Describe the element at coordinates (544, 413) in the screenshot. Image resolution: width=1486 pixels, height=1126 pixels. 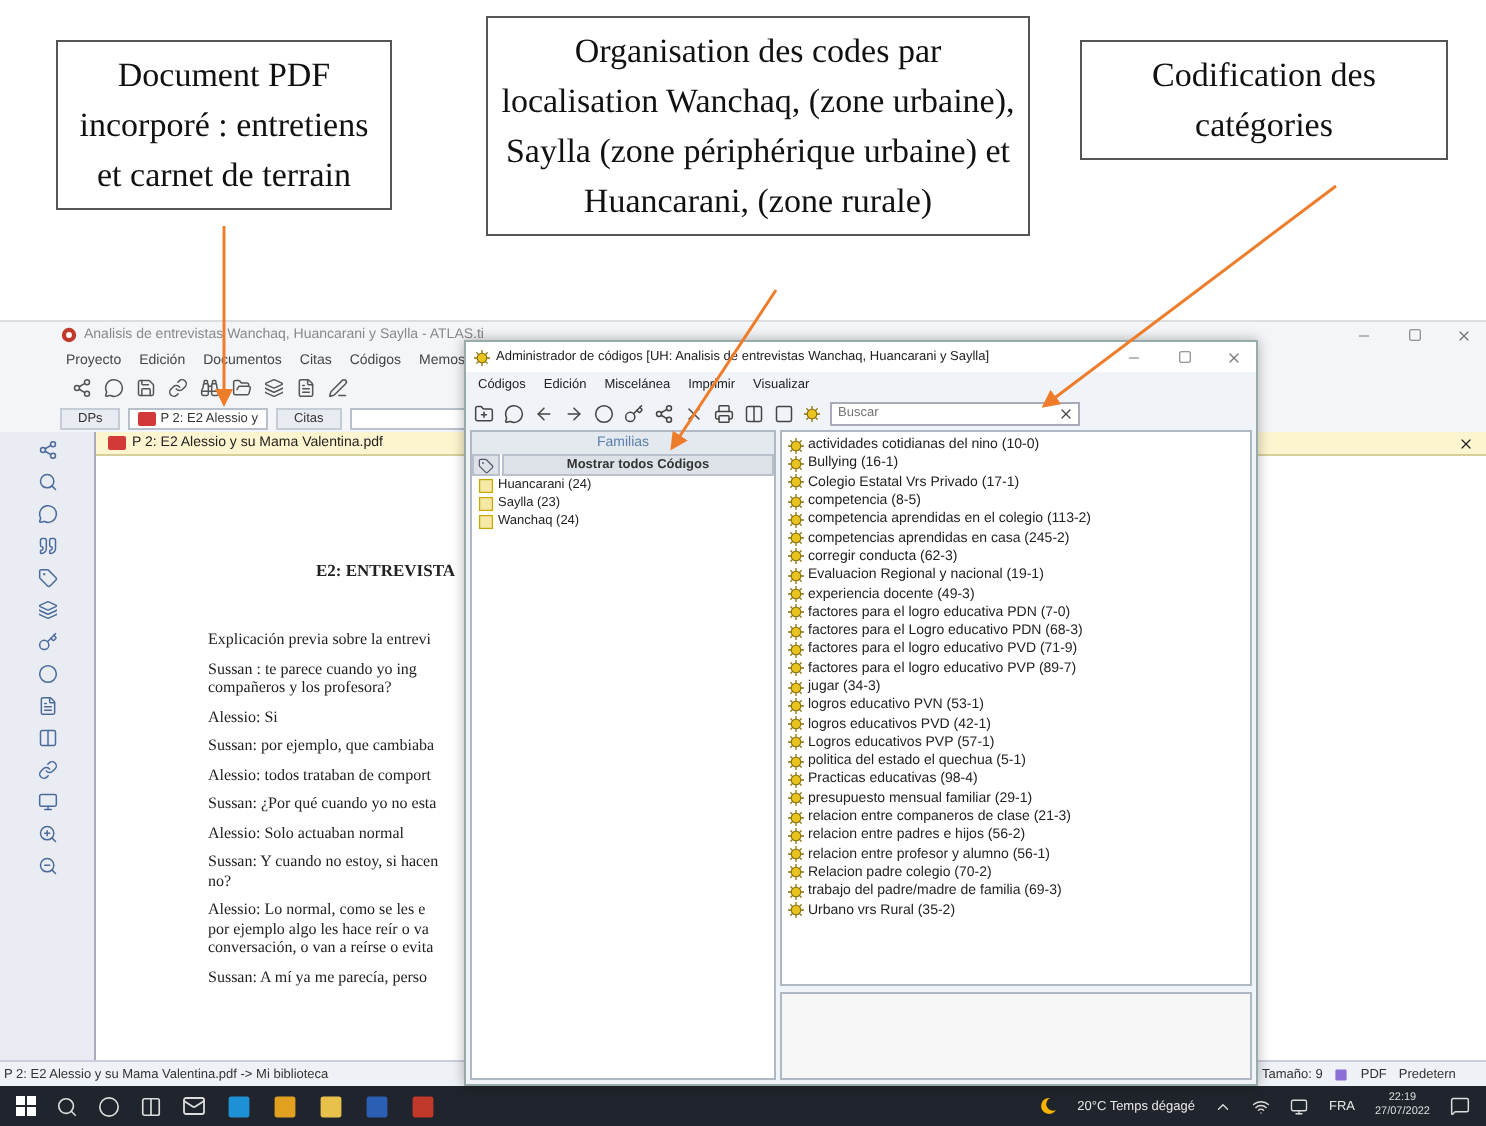
I see `arrow-left-icon` at that location.